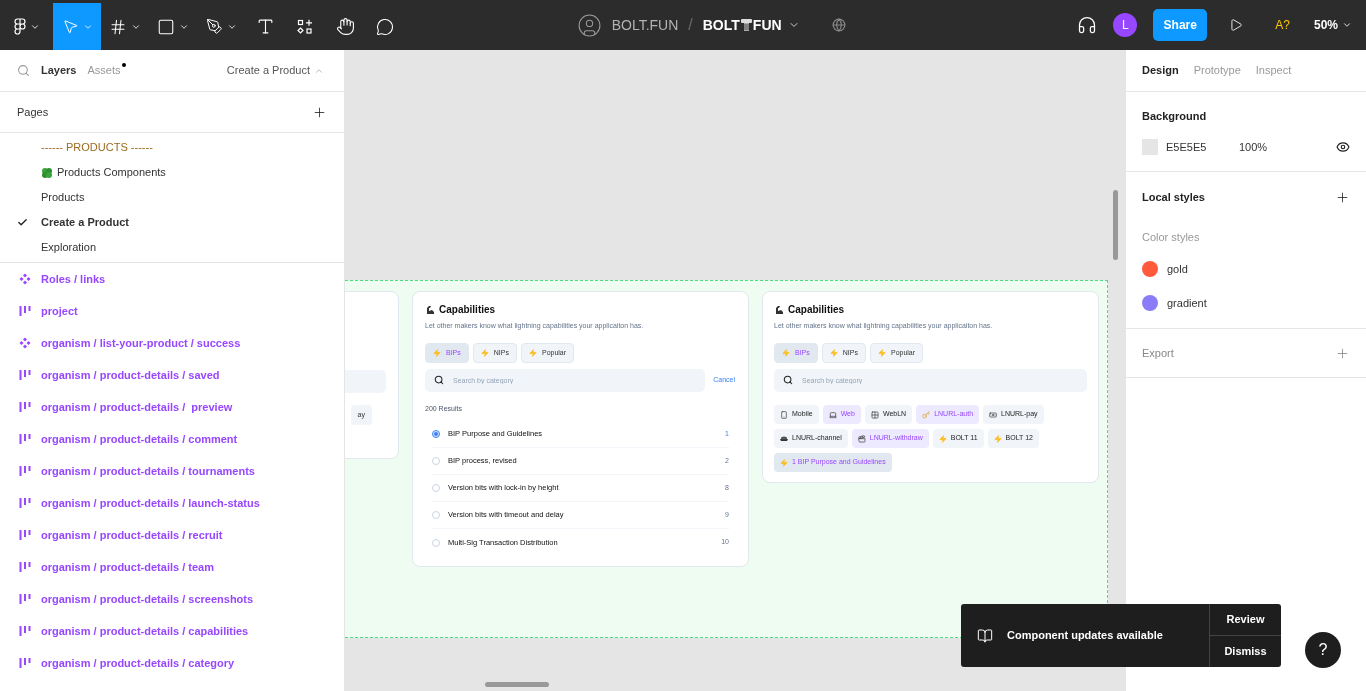  I want to click on rectangle-icon, so click(166, 26).